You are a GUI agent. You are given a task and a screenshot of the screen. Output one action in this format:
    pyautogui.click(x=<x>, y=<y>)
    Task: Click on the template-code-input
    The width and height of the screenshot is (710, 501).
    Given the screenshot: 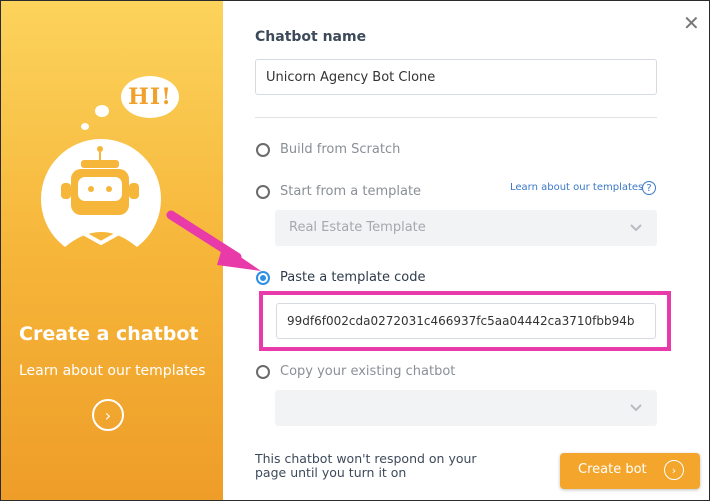 What is the action you would take?
    pyautogui.click(x=466, y=321)
    